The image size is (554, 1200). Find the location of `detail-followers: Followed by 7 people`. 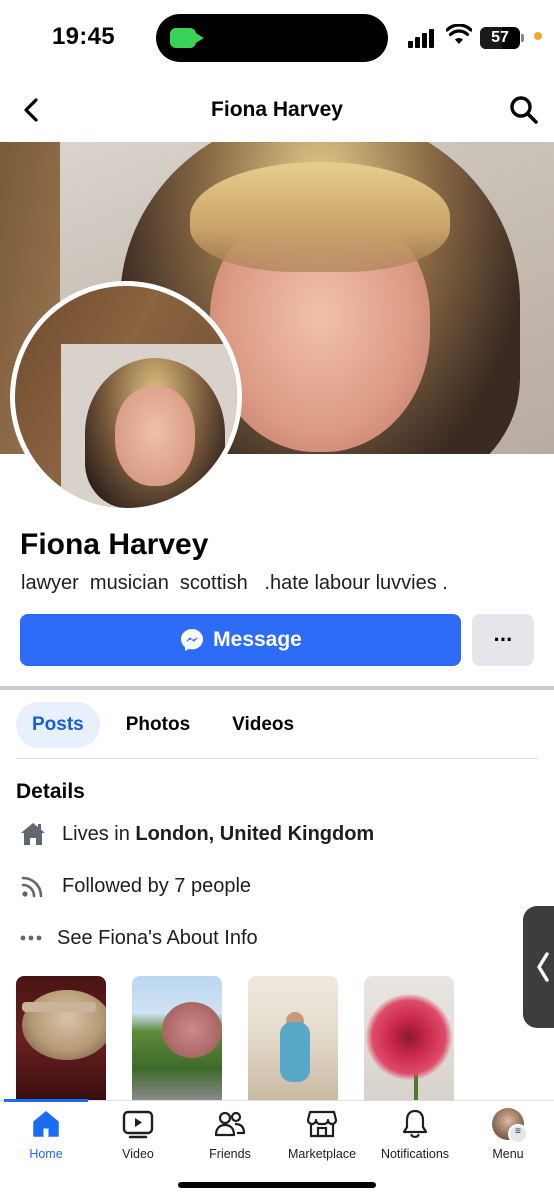

detail-followers: Followed by 7 people is located at coordinates (134, 886).